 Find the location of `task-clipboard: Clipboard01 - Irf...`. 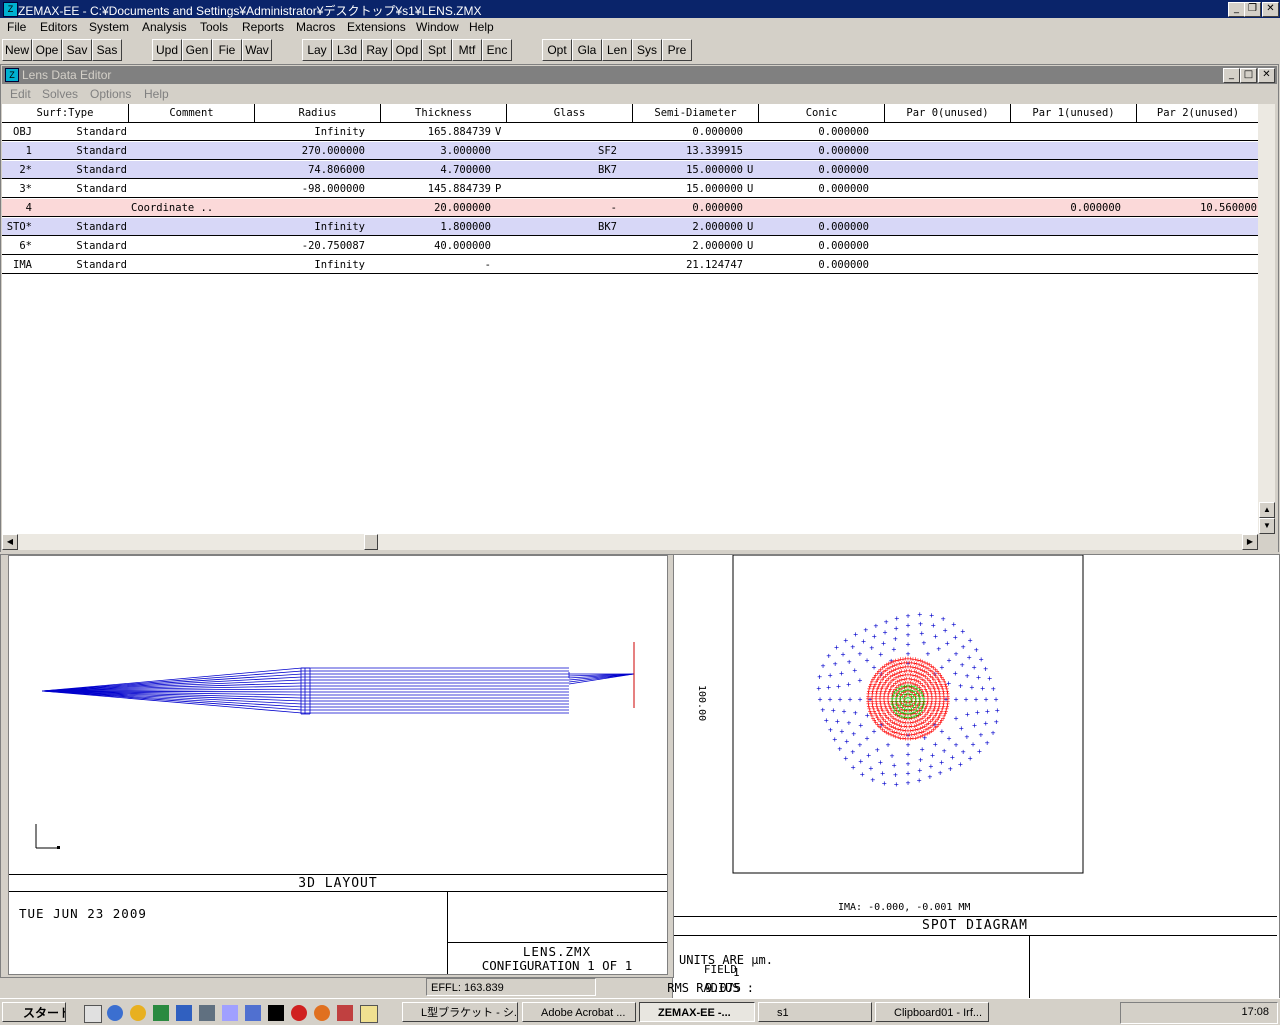

task-clipboard: Clipboard01 - Irf... is located at coordinates (932, 1012).